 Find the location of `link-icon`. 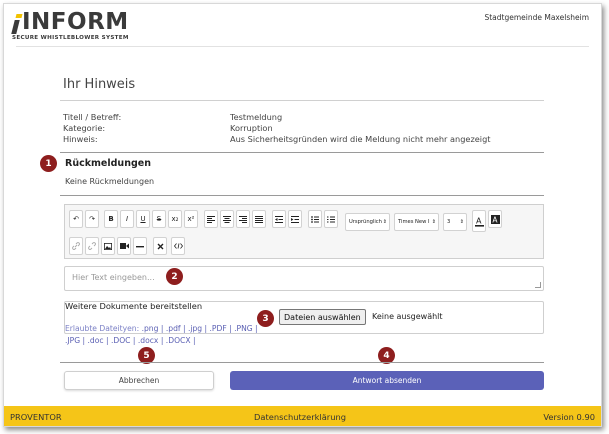

link-icon is located at coordinates (76, 246).